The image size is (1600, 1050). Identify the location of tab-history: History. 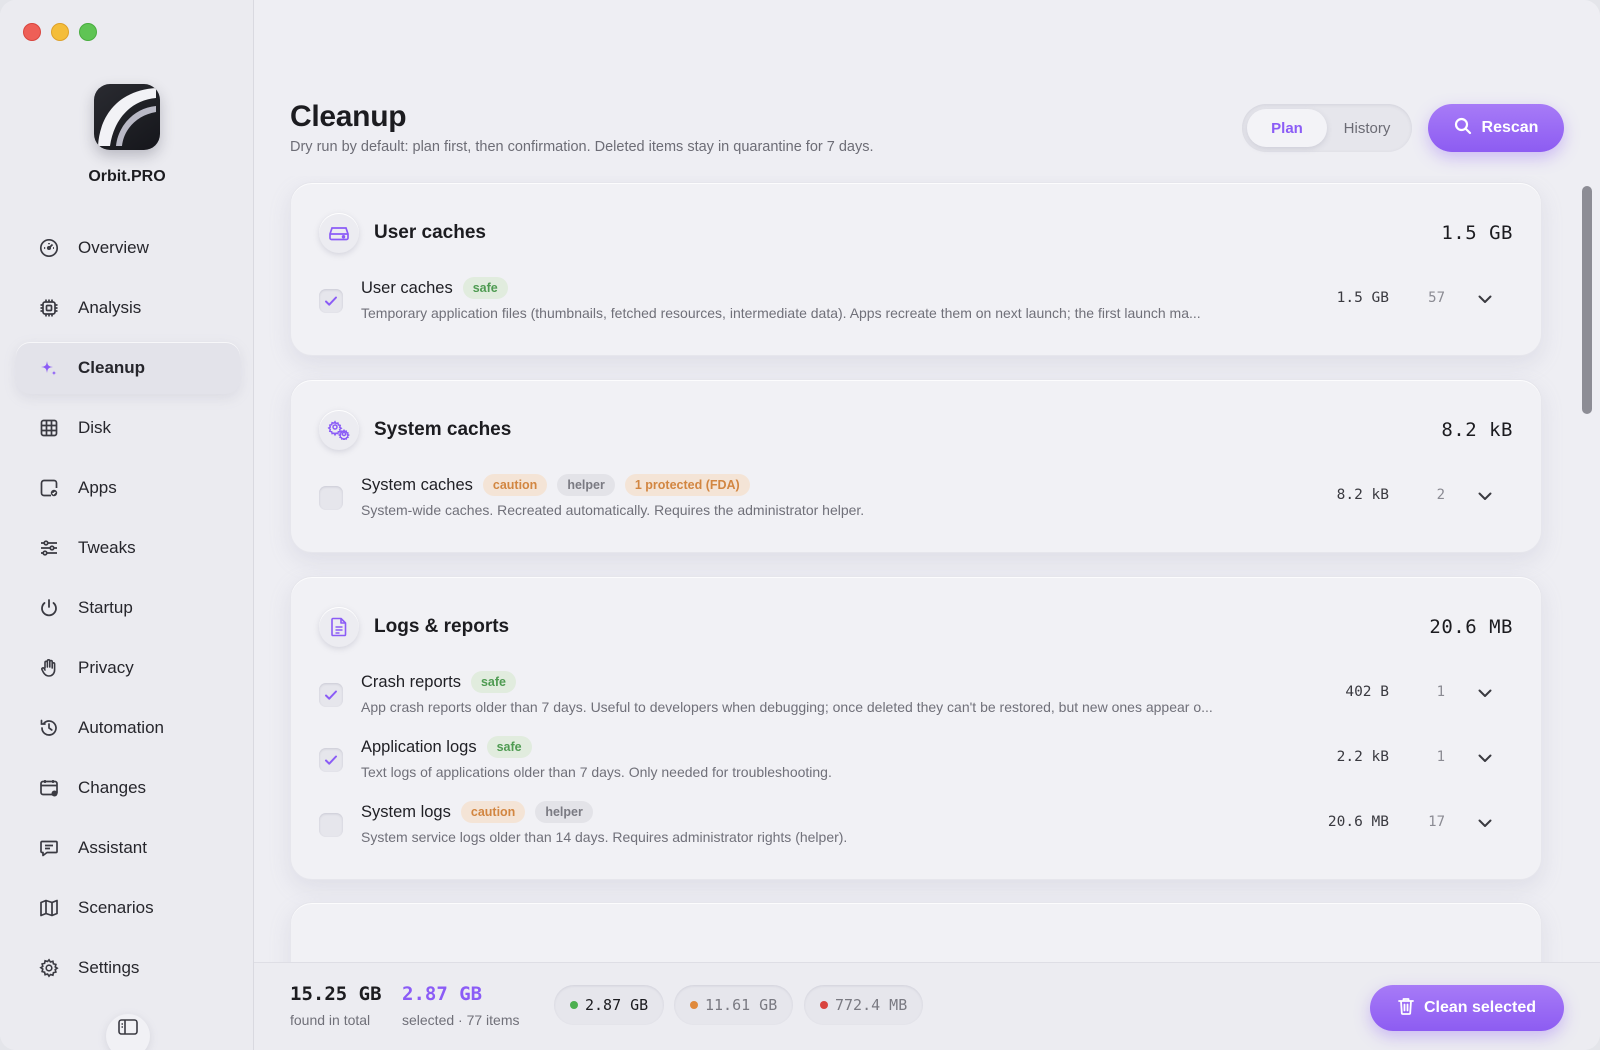
(1367, 128).